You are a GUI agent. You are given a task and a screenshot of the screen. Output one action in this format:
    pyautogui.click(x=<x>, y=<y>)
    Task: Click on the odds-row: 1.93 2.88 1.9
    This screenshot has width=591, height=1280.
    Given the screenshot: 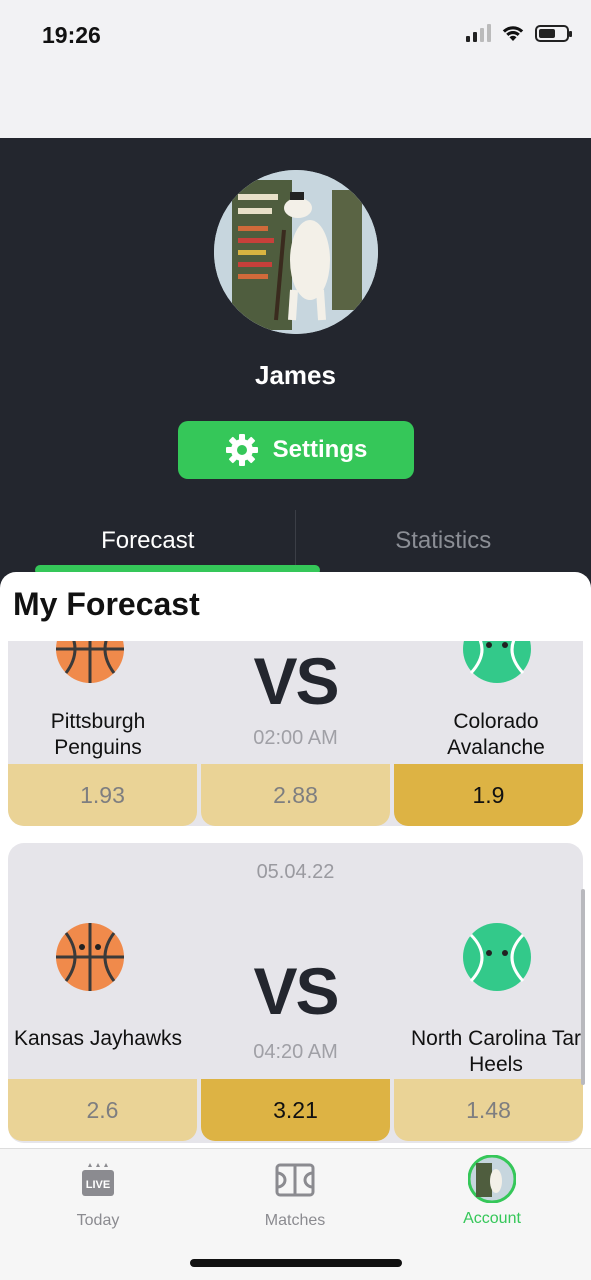 What is the action you would take?
    pyautogui.click(x=295, y=795)
    